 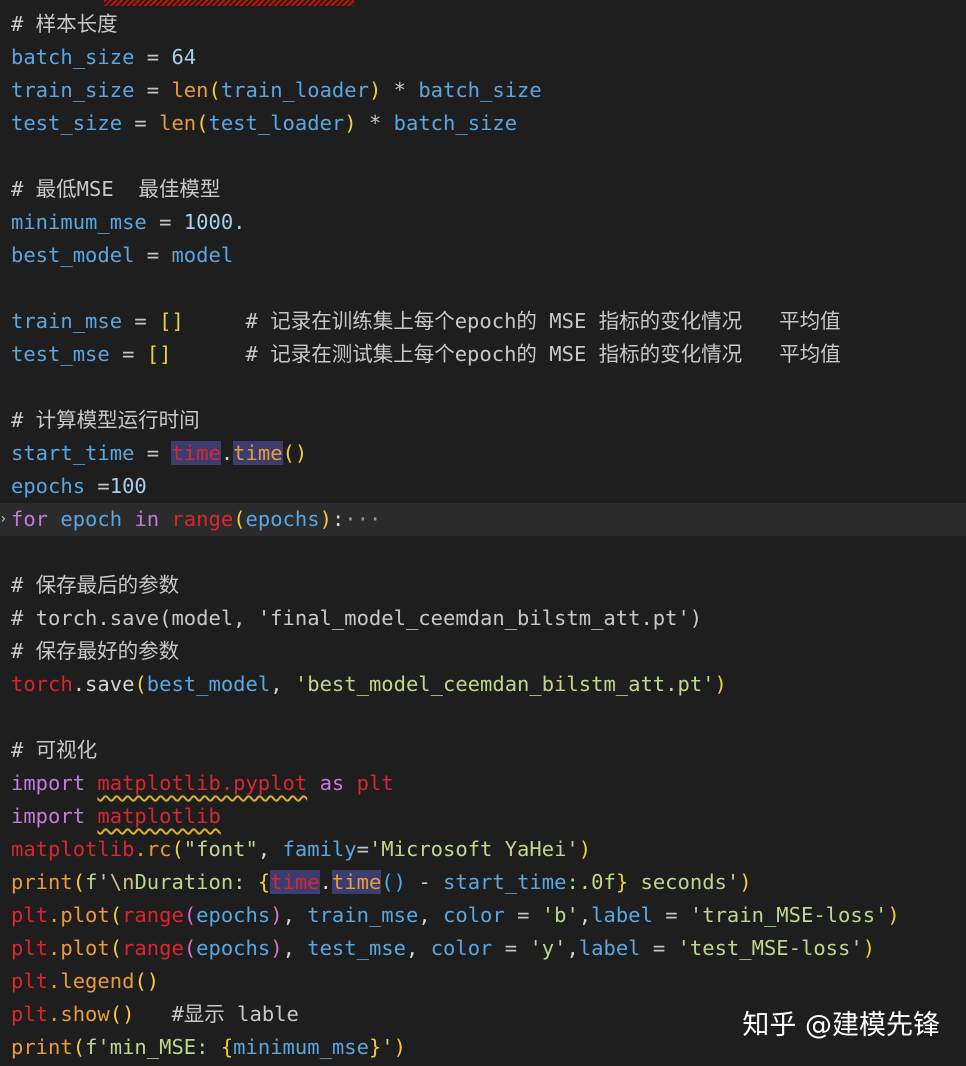 I want to click on code-token: minimum_mse, so click(x=79, y=222).